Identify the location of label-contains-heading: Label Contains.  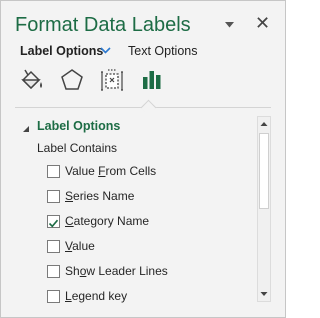
(77, 148).